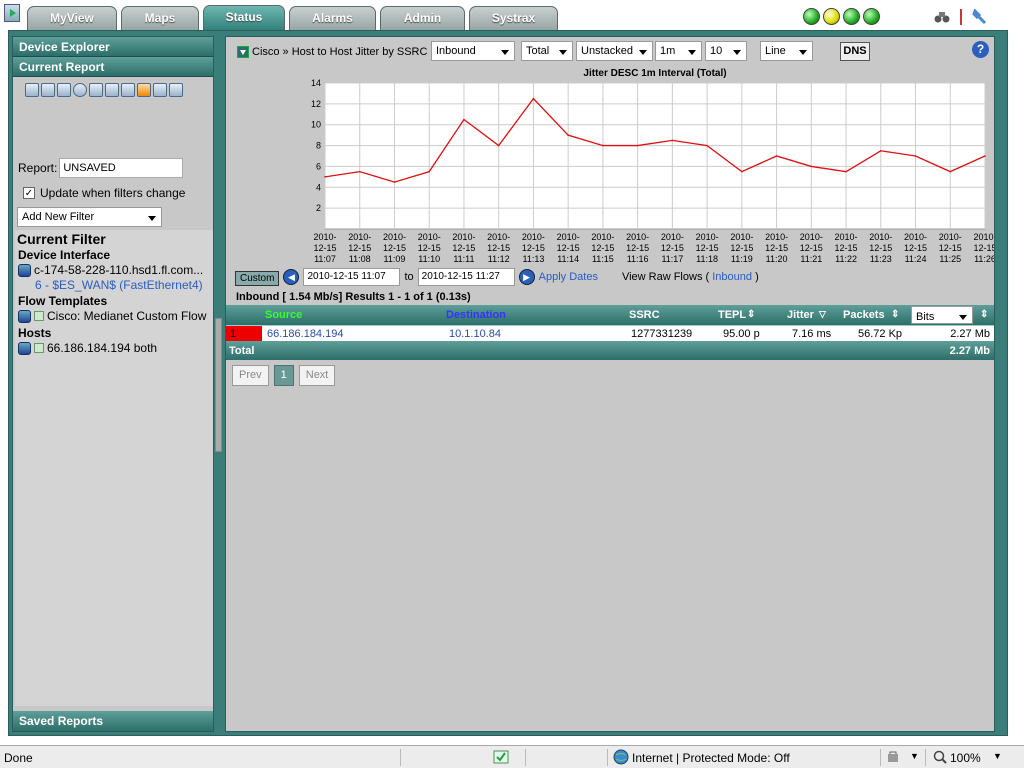  Describe the element at coordinates (501, 757) in the screenshot. I see `security-icon` at that location.